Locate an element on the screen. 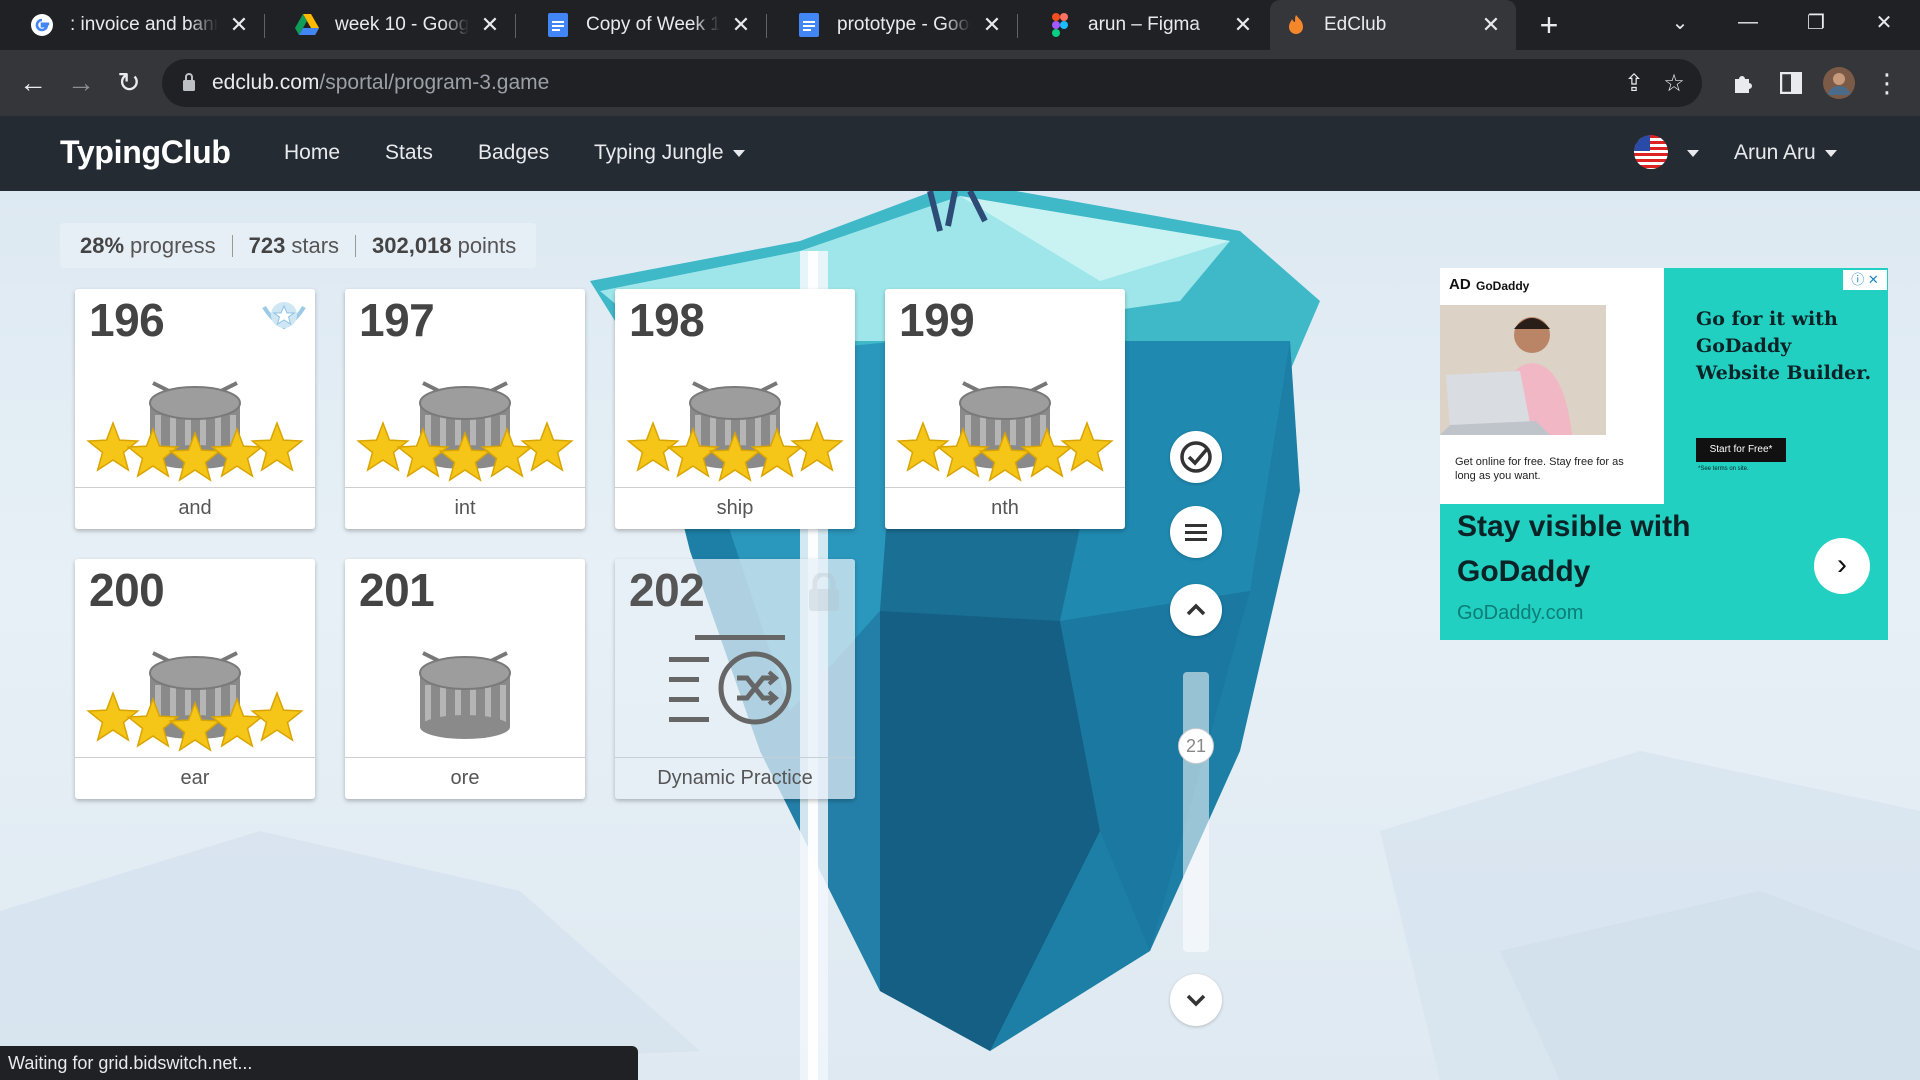 The height and width of the screenshot is (1080, 1920). tab-title: EdClub is located at coordinates (1355, 24).